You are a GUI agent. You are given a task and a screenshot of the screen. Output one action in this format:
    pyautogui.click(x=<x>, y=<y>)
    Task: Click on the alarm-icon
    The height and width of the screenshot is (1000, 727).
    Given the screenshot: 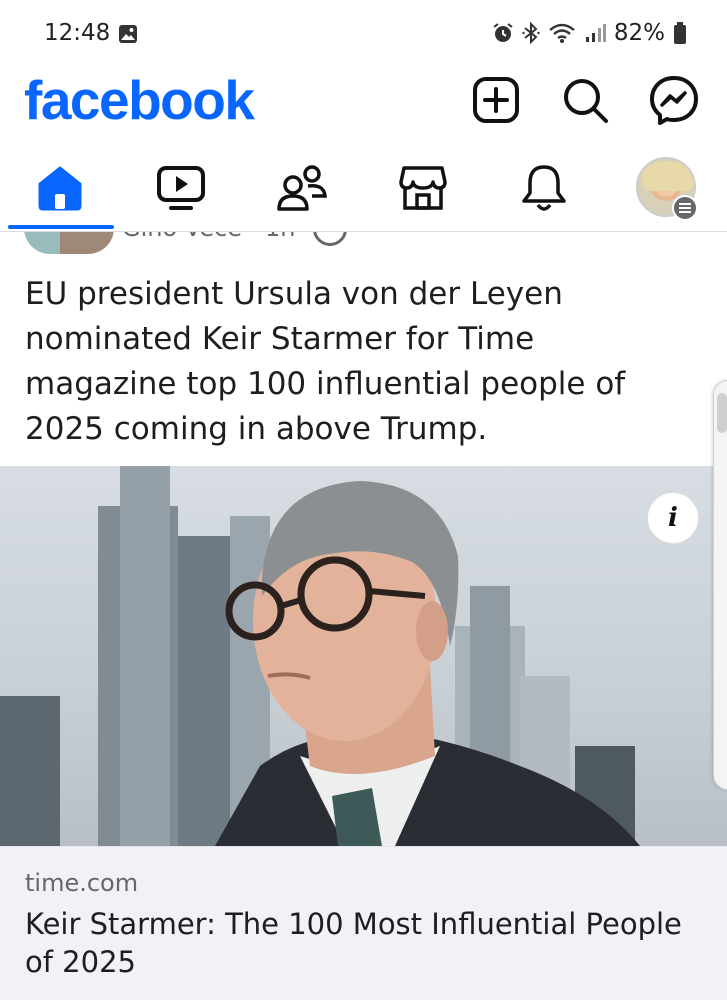 What is the action you would take?
    pyautogui.click(x=503, y=32)
    